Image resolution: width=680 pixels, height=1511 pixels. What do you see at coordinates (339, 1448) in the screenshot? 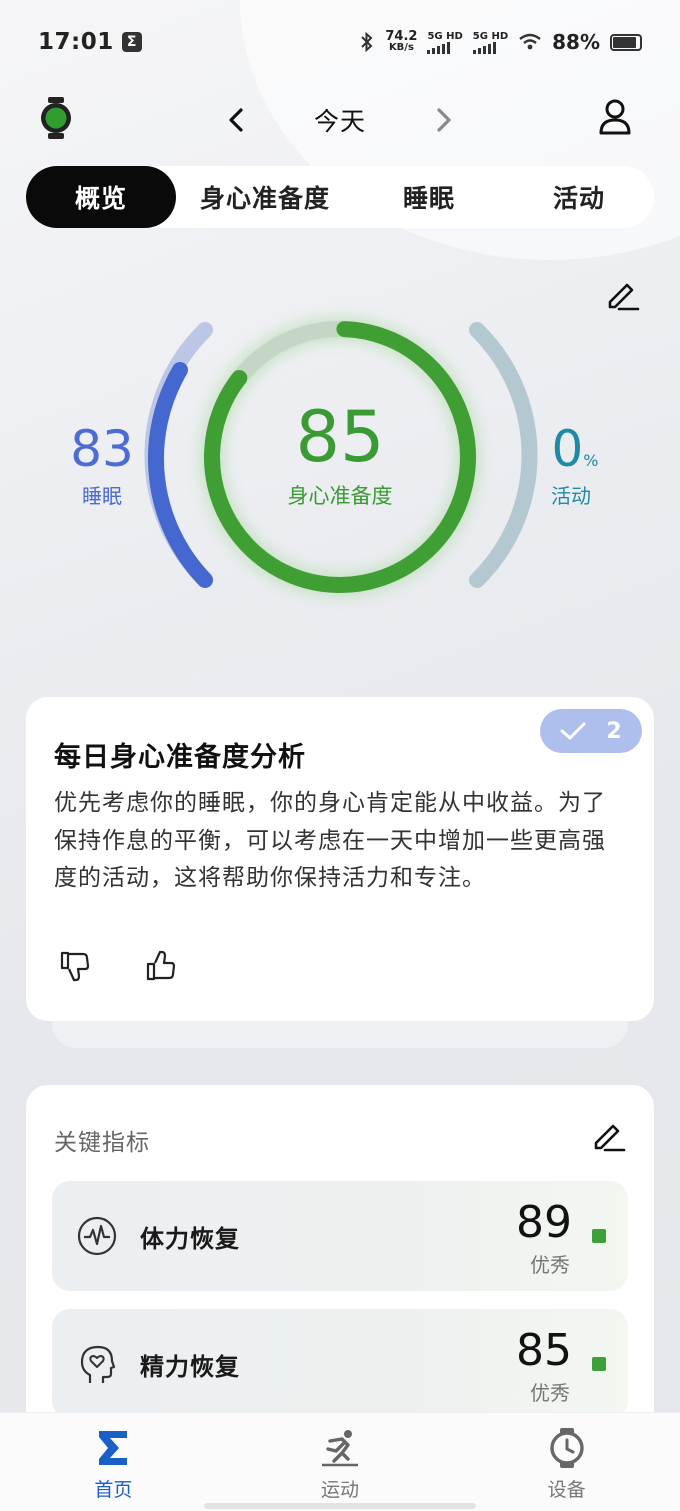
I see `runner-icon` at bounding box center [339, 1448].